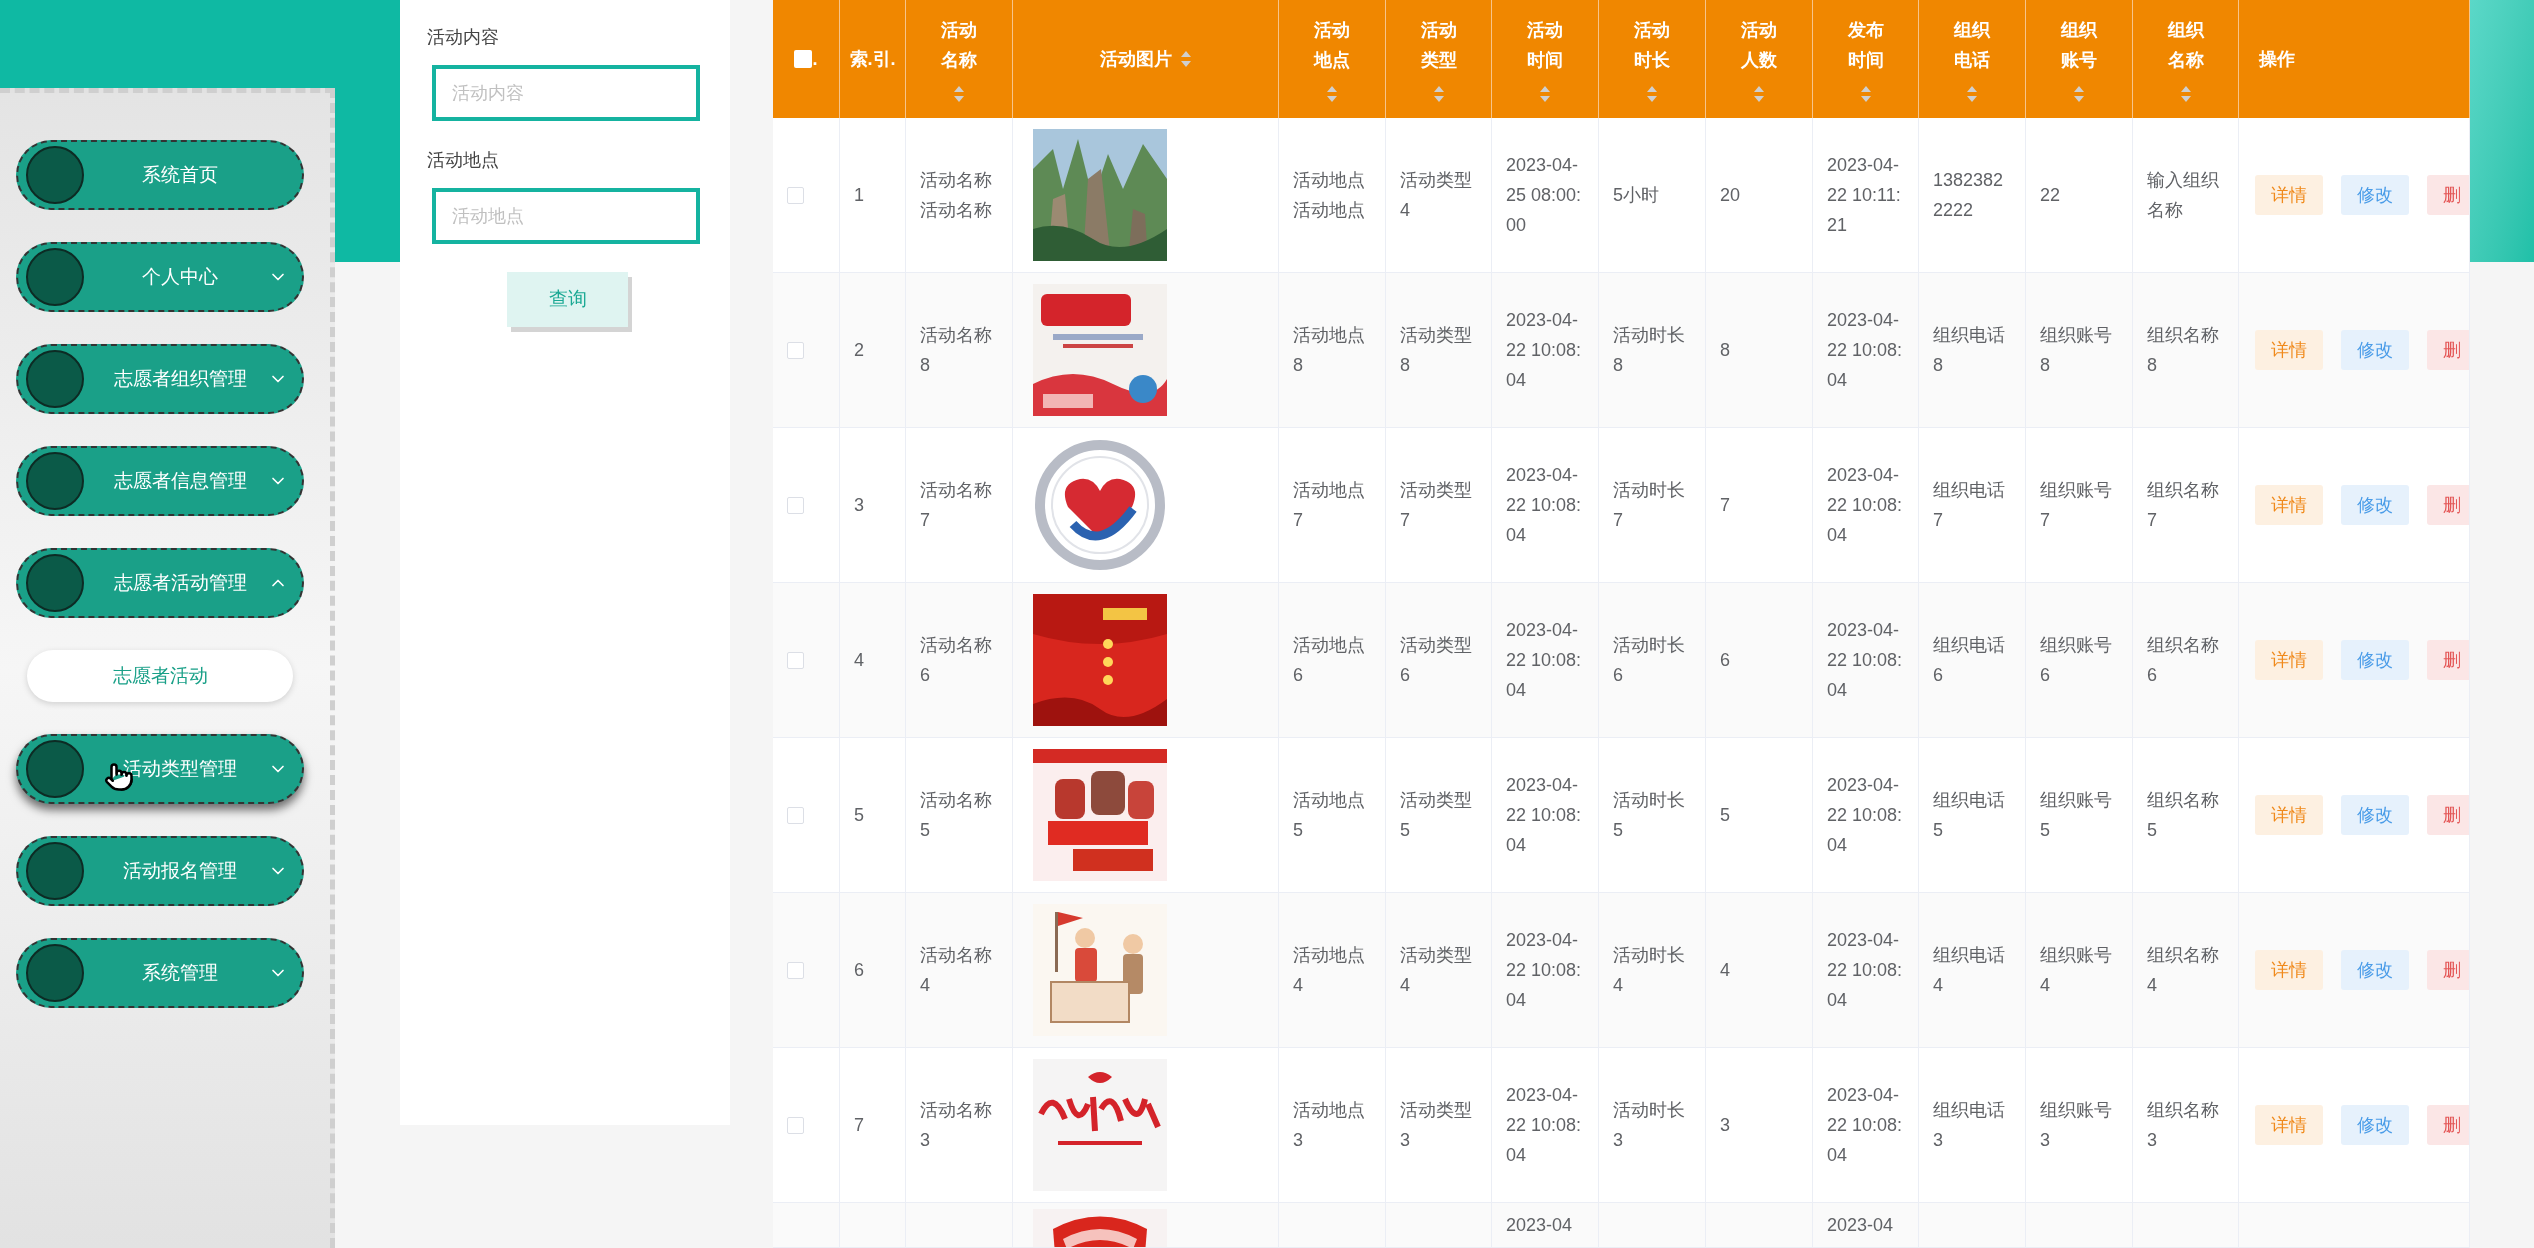 The image size is (2534, 1248). What do you see at coordinates (2076, 350) in the screenshot?
I see `table-cell-text: 组织账号8` at bounding box center [2076, 350].